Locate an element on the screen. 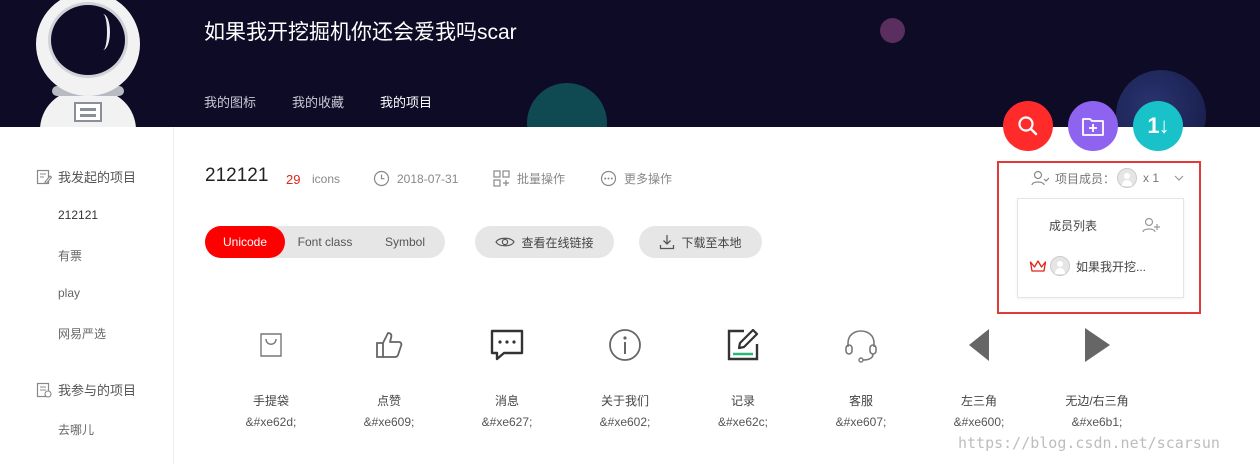 The width and height of the screenshot is (1260, 464). member-count: x 1 is located at coordinates (1151, 178).